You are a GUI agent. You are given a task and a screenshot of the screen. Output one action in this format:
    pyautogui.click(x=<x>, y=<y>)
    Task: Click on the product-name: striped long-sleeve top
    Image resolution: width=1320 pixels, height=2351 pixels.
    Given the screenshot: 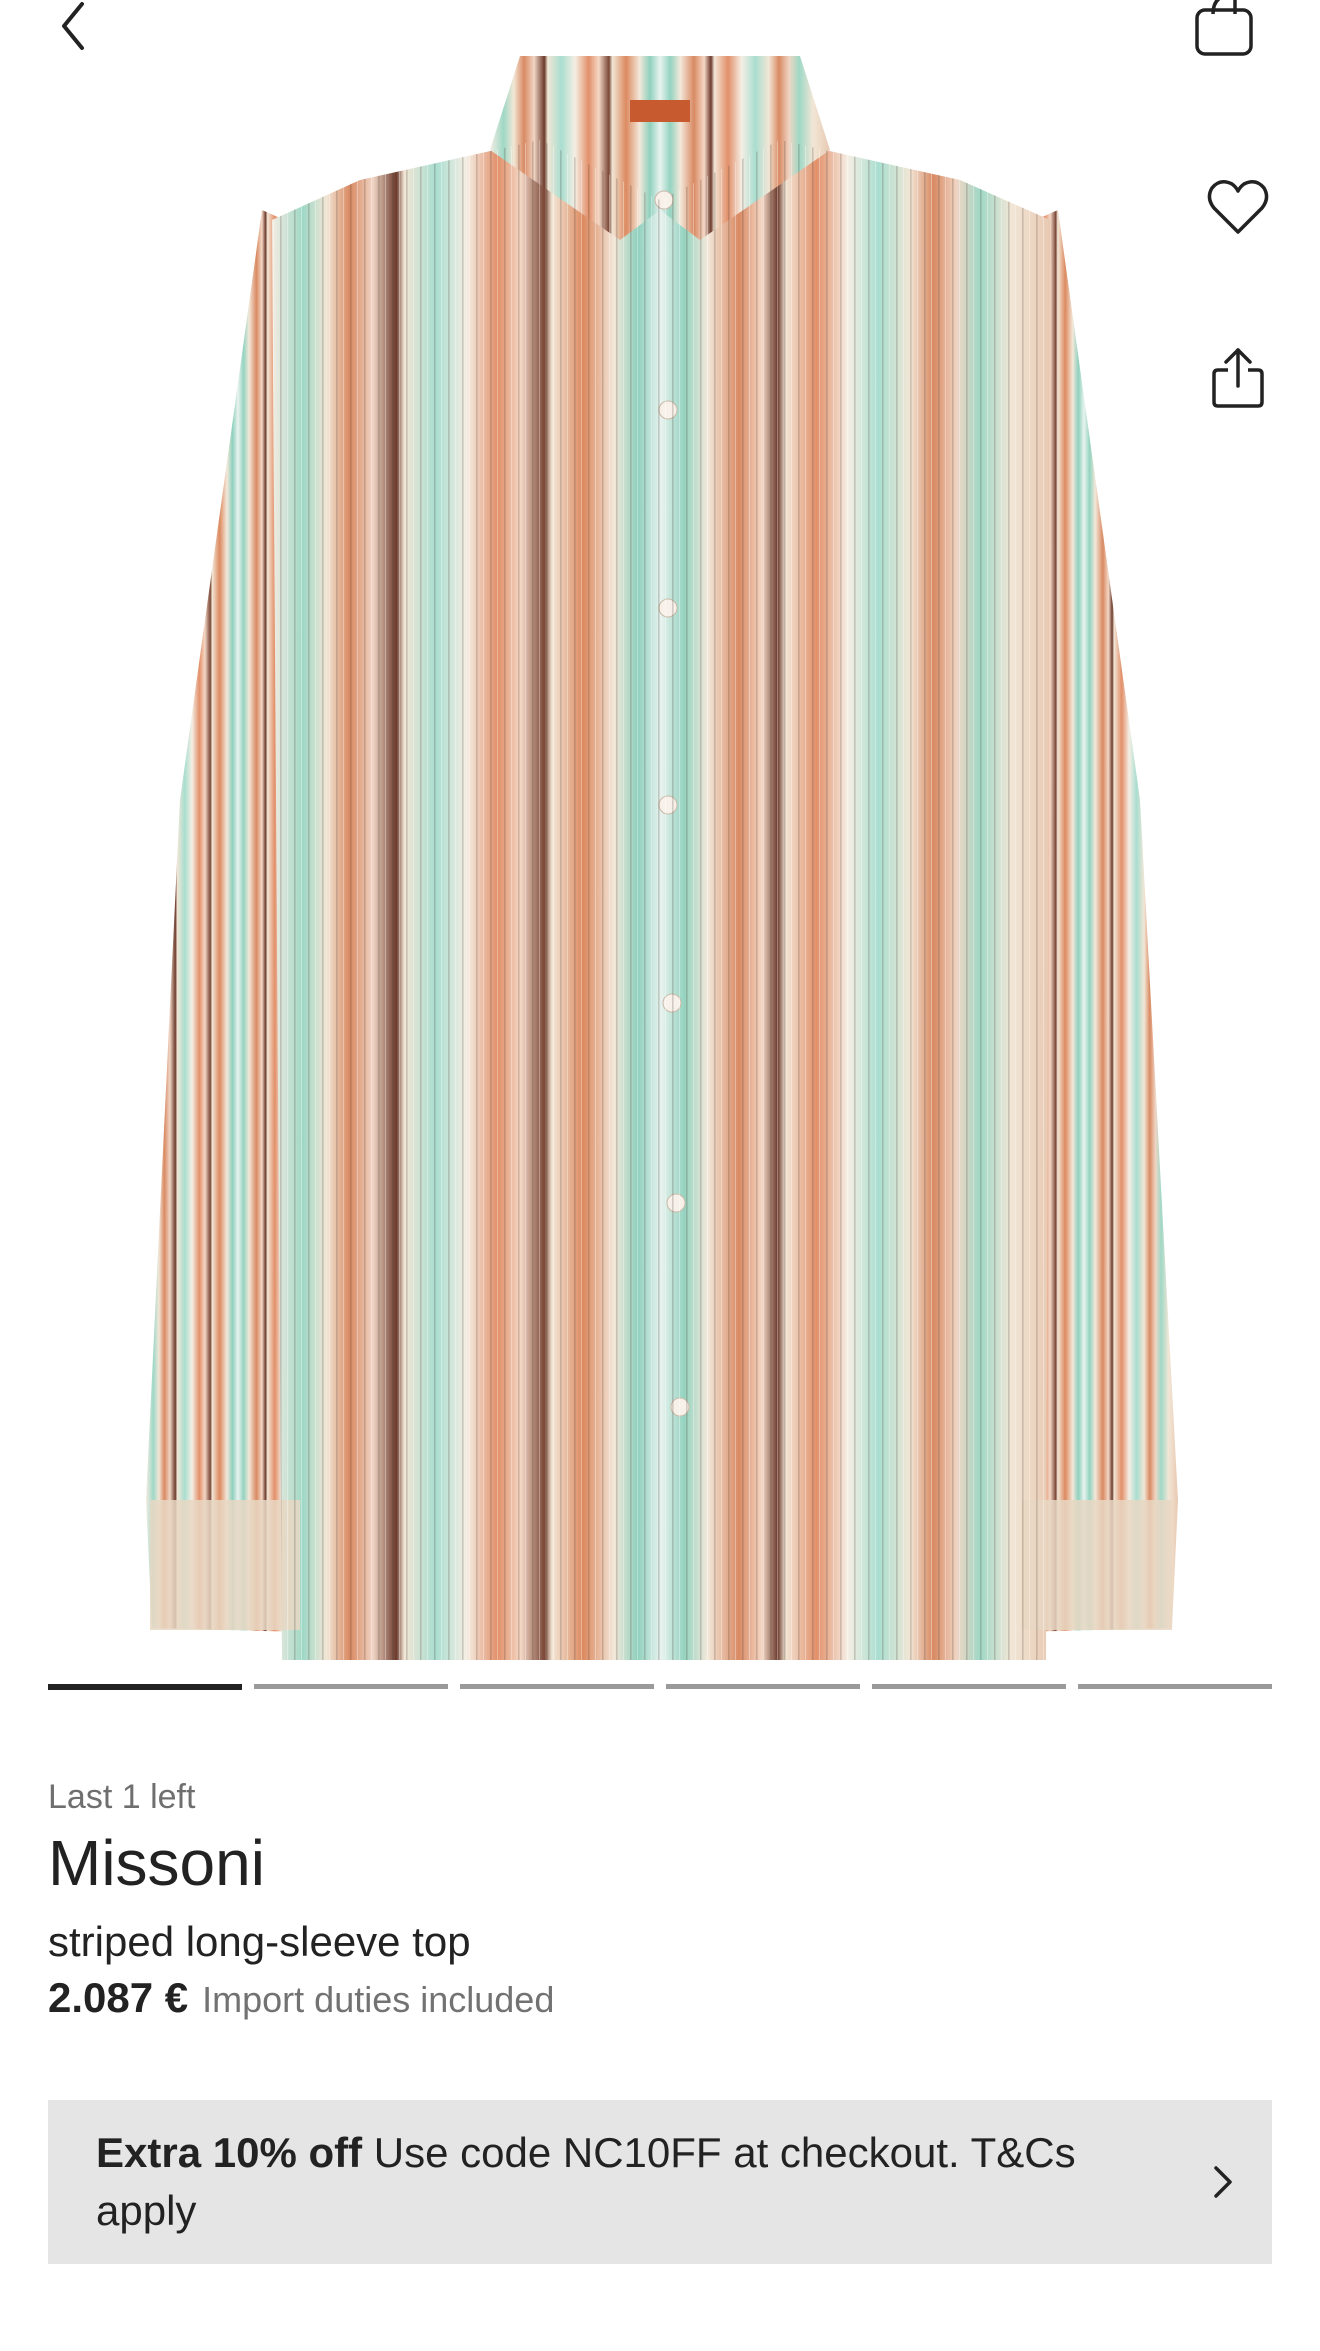 What is the action you would take?
    pyautogui.click(x=259, y=1941)
    